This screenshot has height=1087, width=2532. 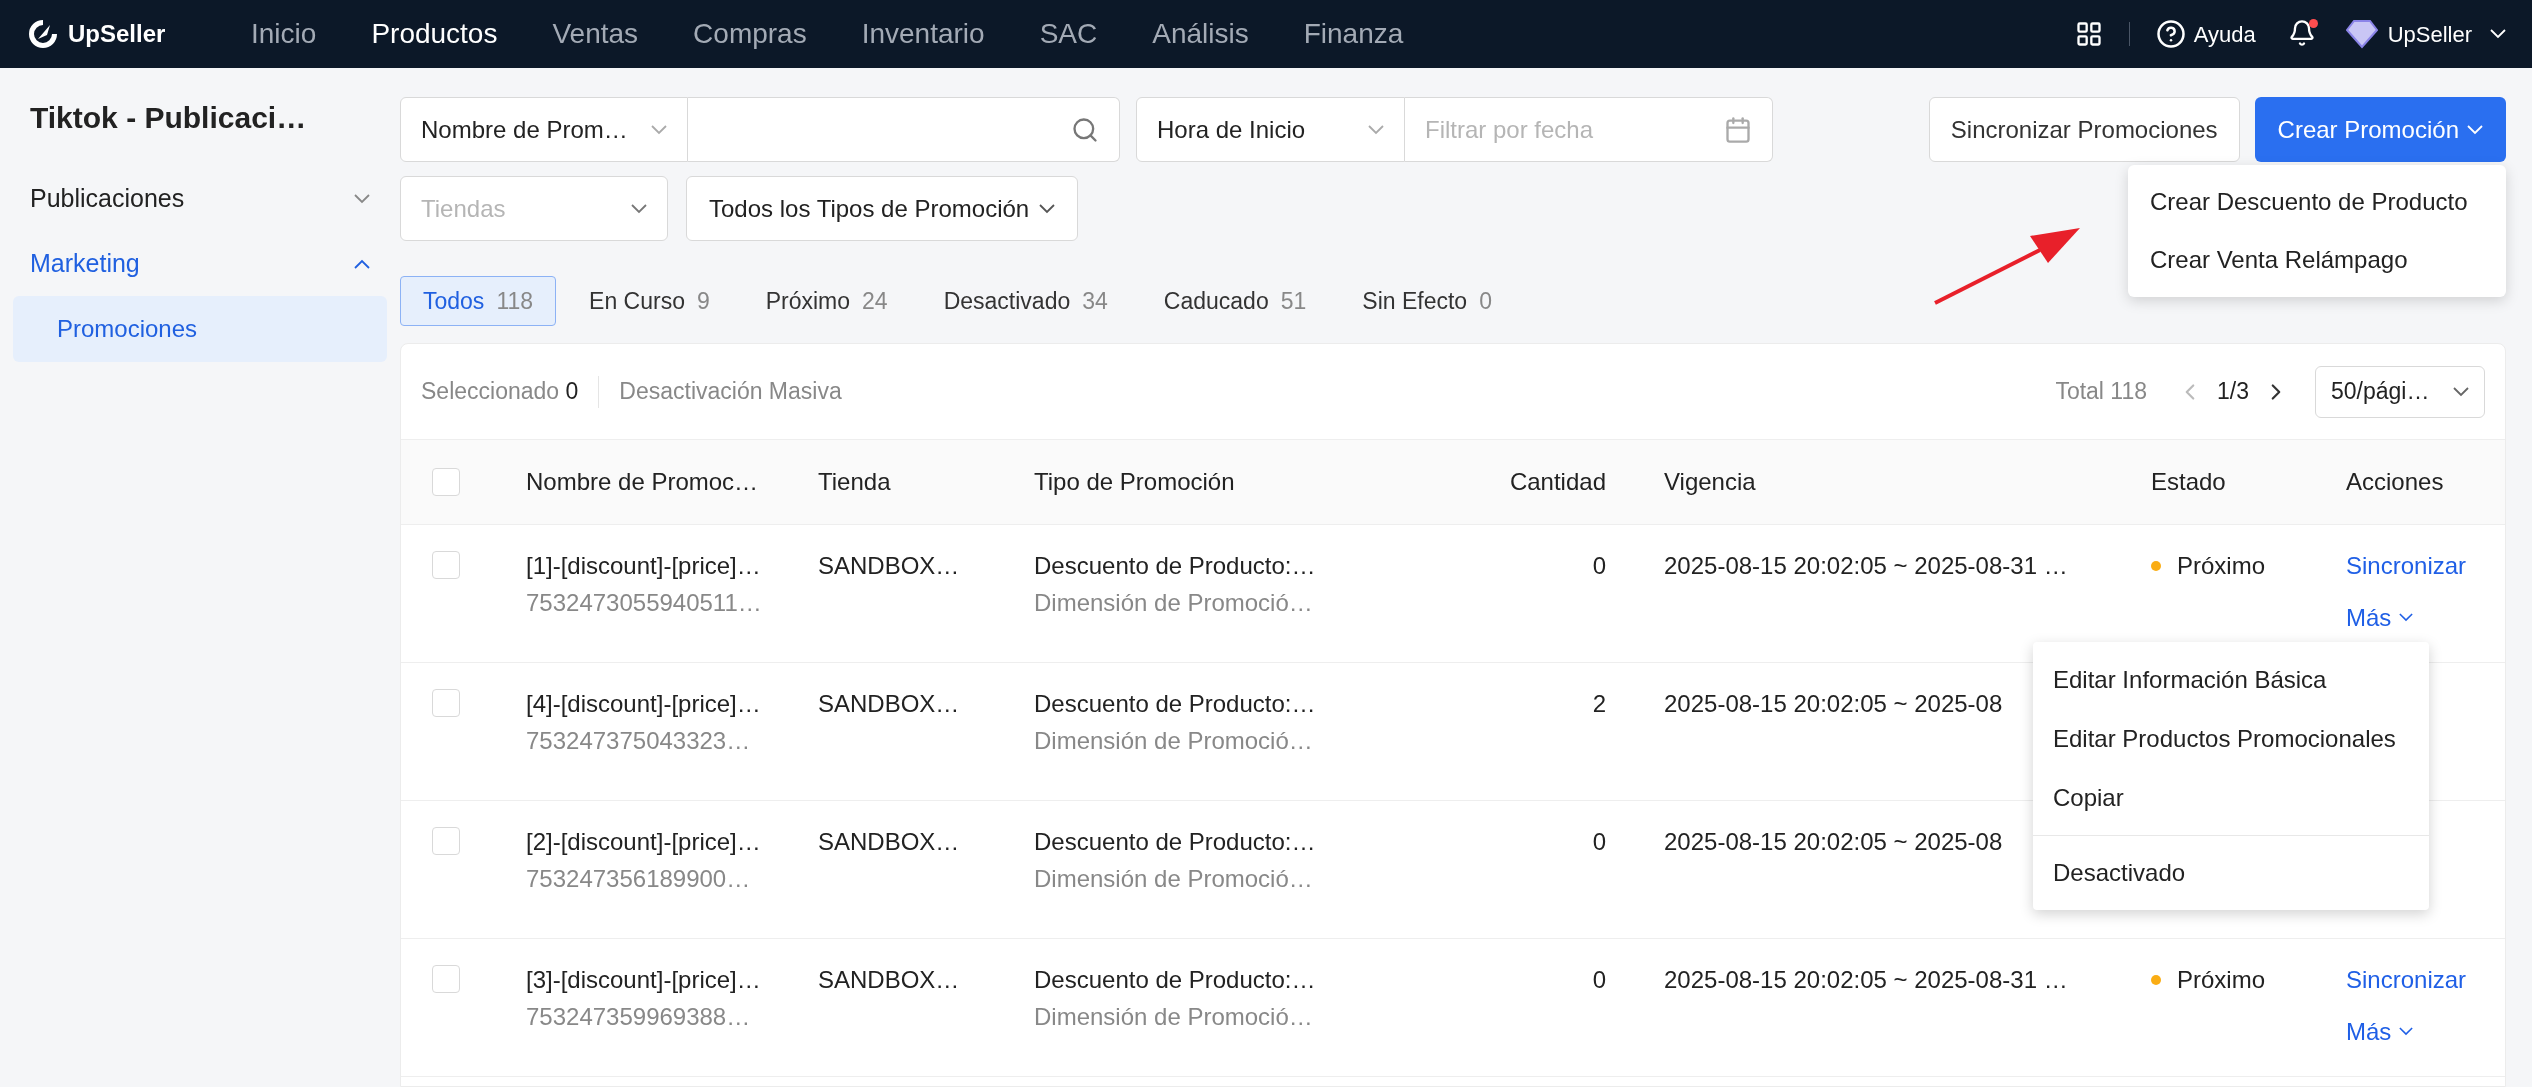 What do you see at coordinates (2231, 868) in the screenshot?
I see `menu-item: Desactivado` at bounding box center [2231, 868].